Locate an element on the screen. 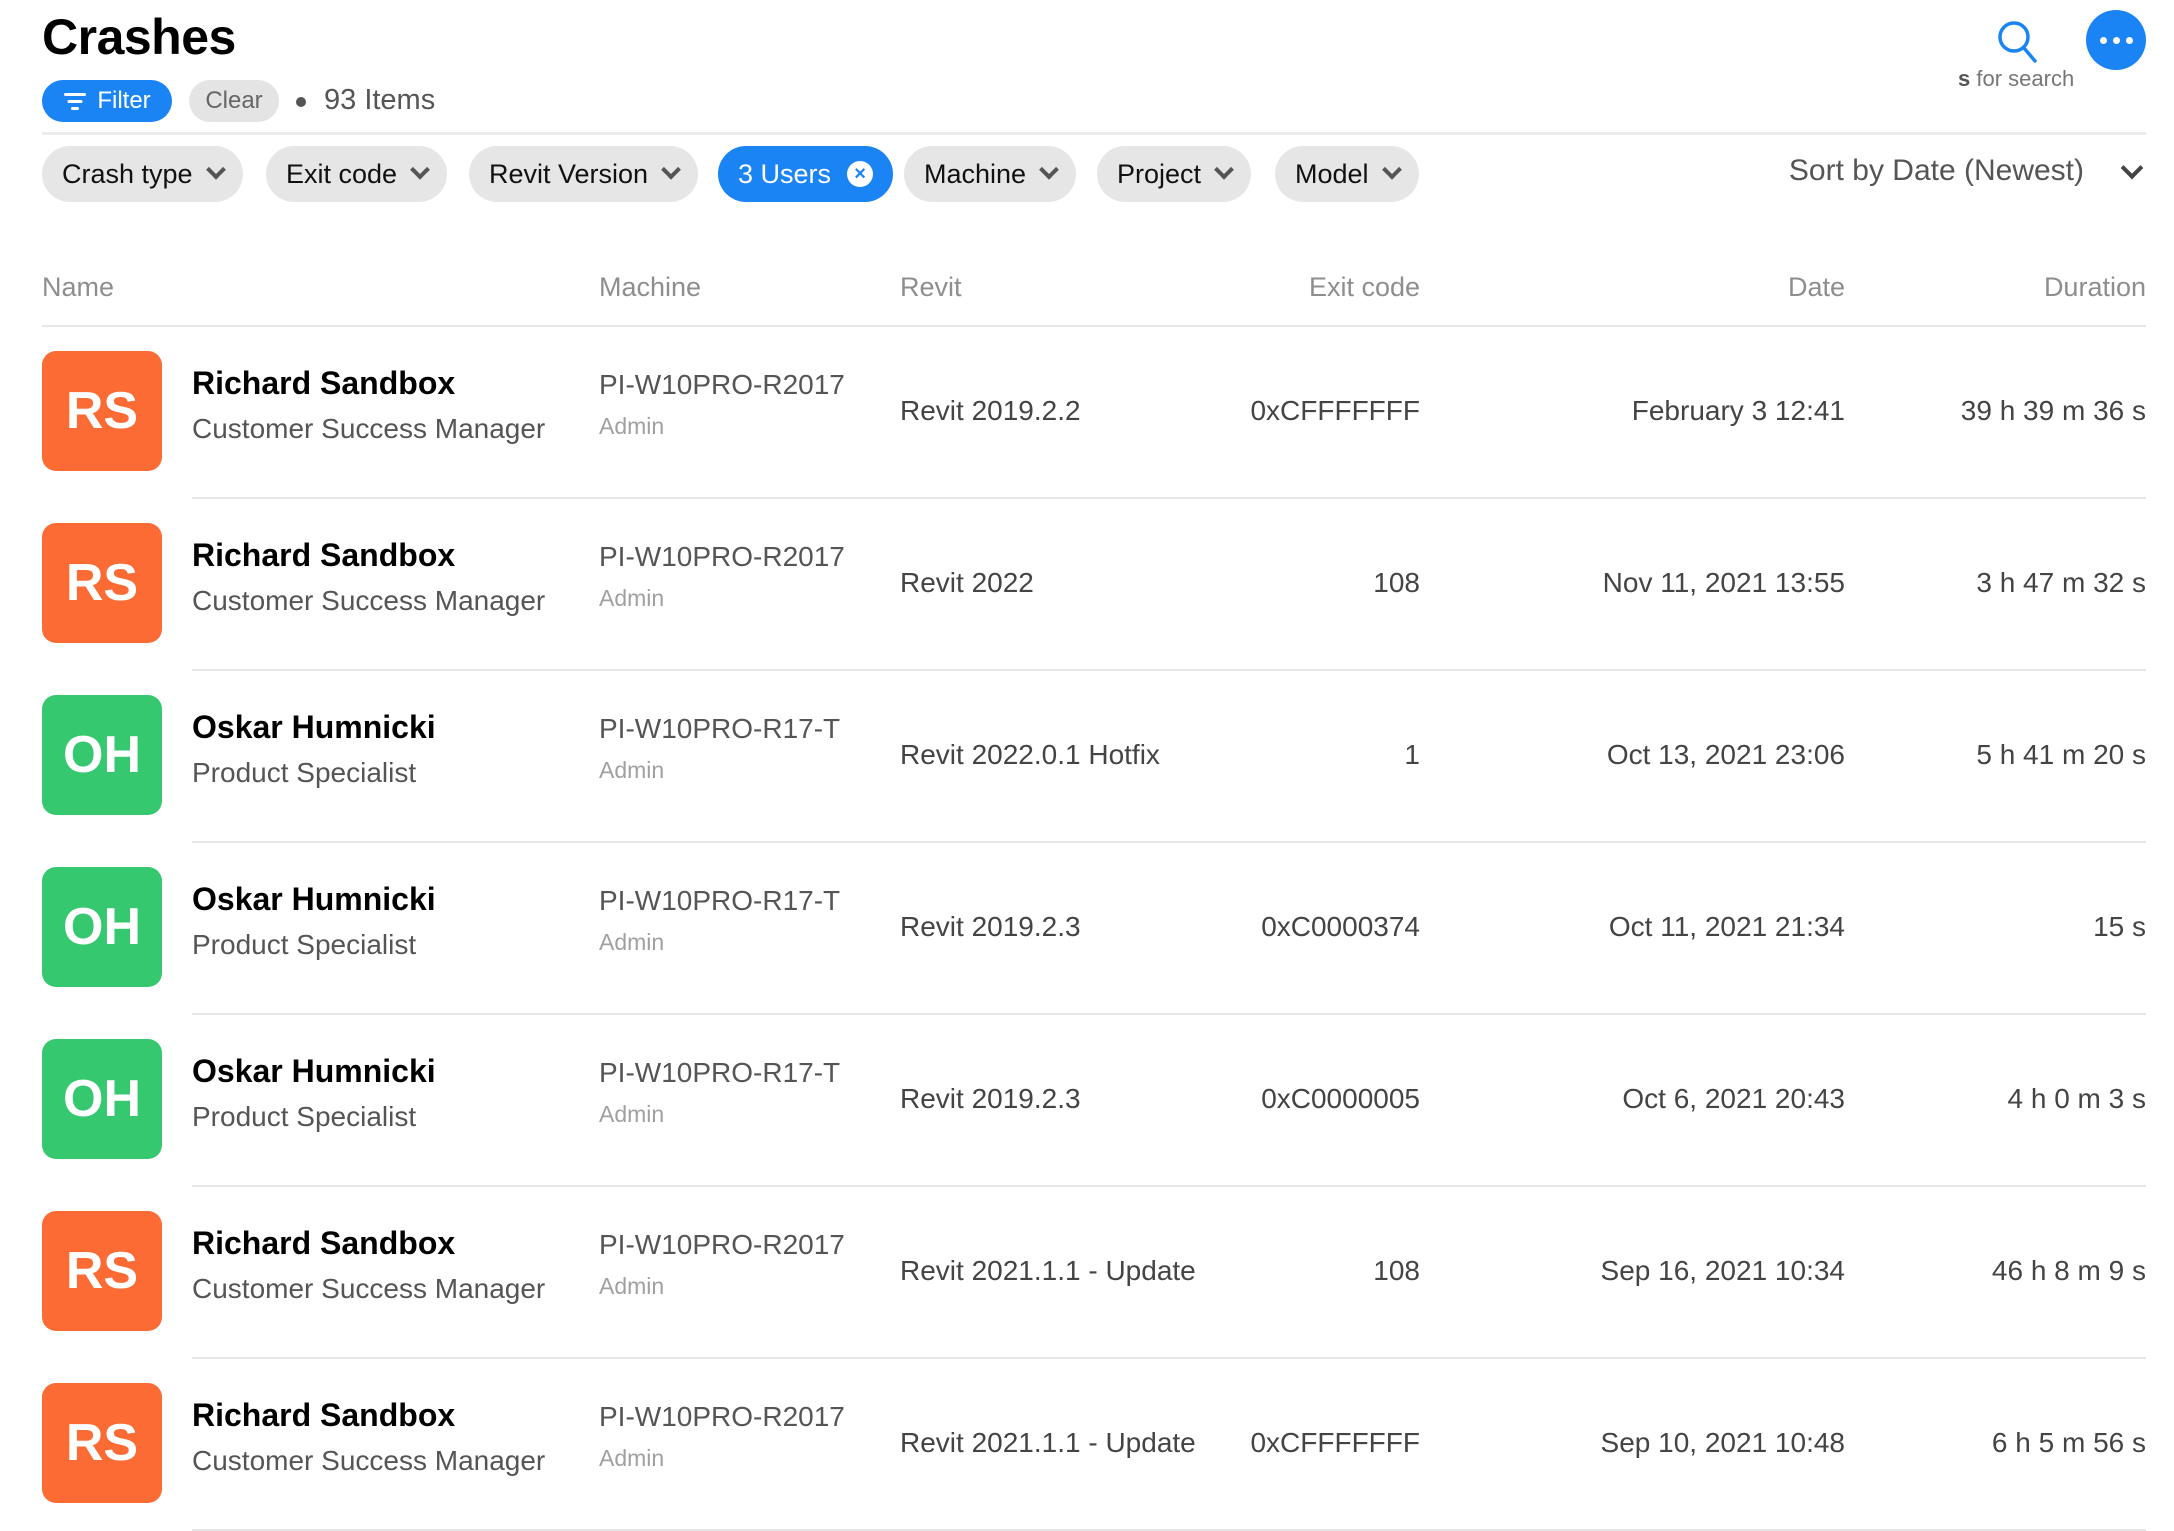  exit-code: 1 is located at coordinates (1412, 754).